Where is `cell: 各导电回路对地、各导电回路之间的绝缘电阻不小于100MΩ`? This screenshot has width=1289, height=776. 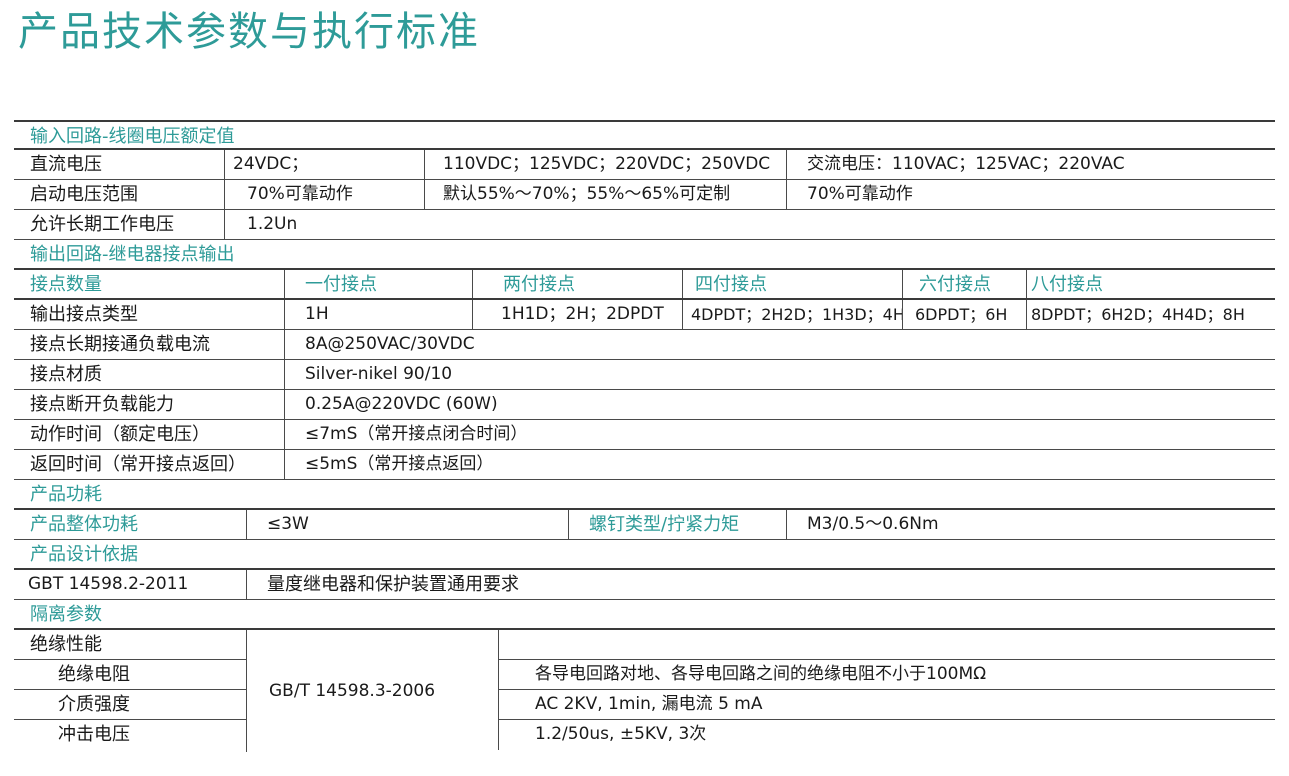 cell: 各导电回路对地、各导电回路之间的绝缘电阻不小于100MΩ is located at coordinates (886, 674).